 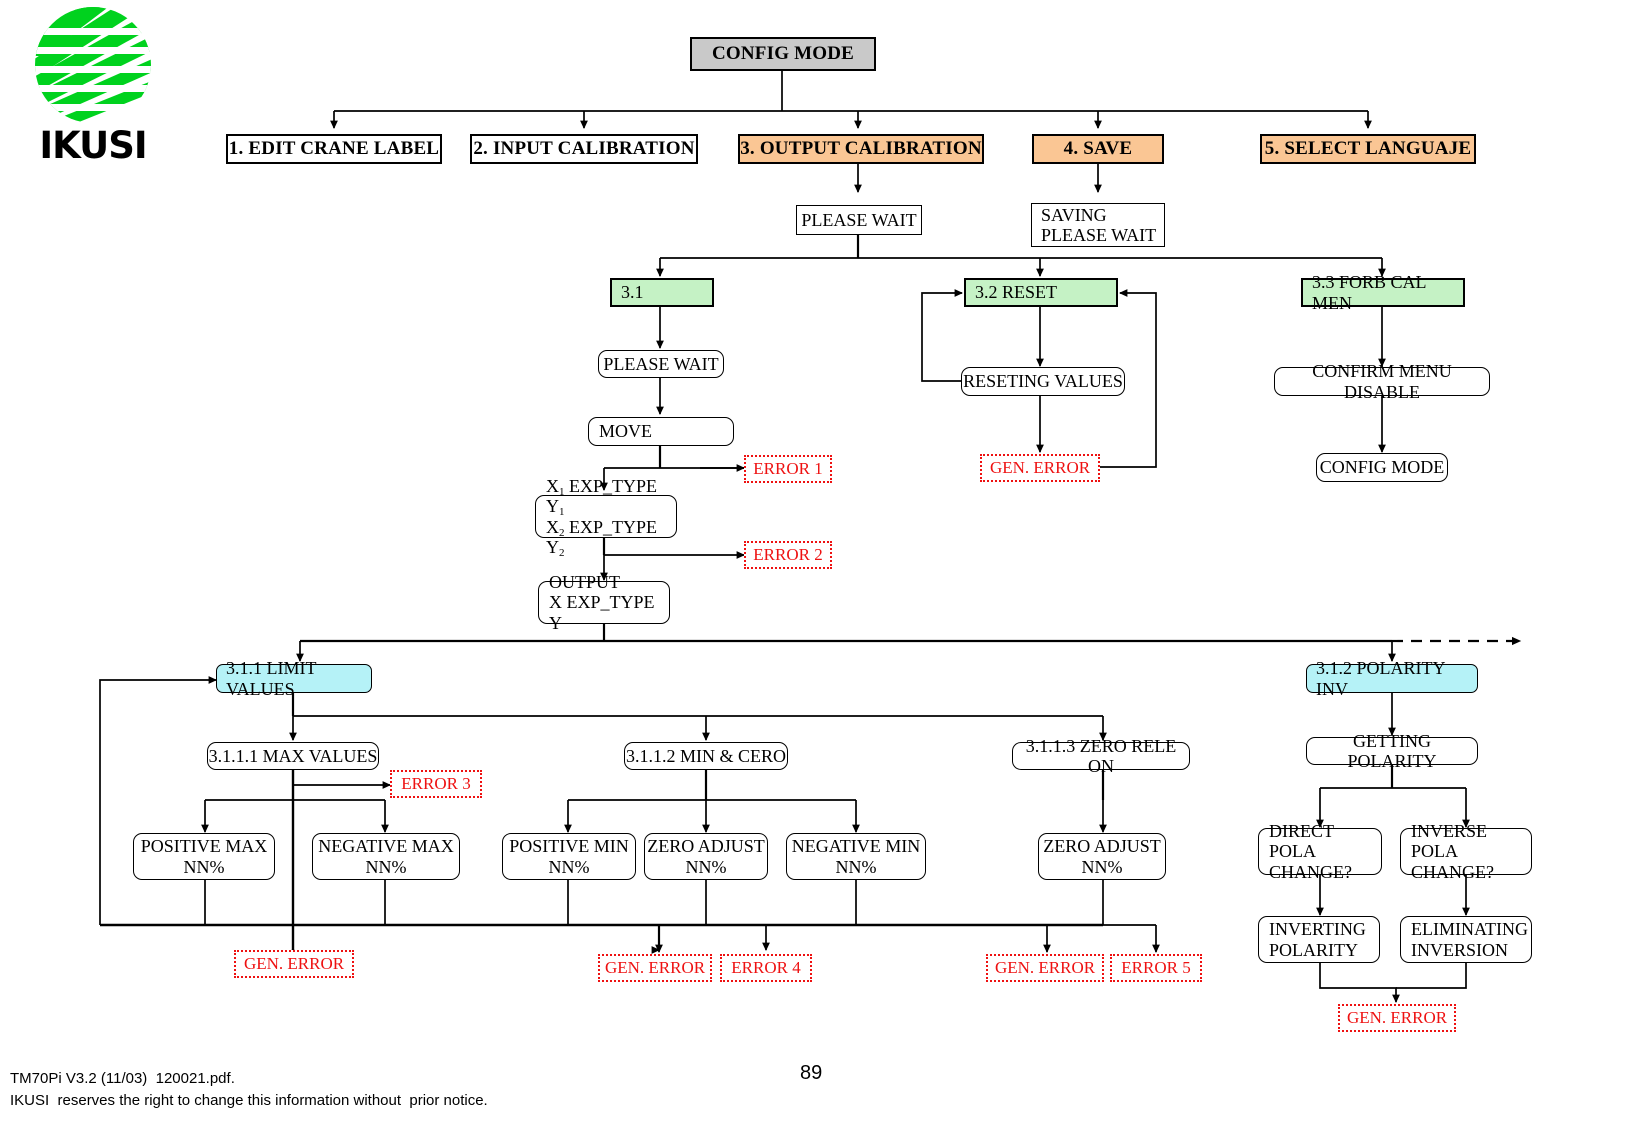 I want to click on menu-item-output-calibration: 3. OUTPUT CALIBRATION, so click(x=861, y=149).